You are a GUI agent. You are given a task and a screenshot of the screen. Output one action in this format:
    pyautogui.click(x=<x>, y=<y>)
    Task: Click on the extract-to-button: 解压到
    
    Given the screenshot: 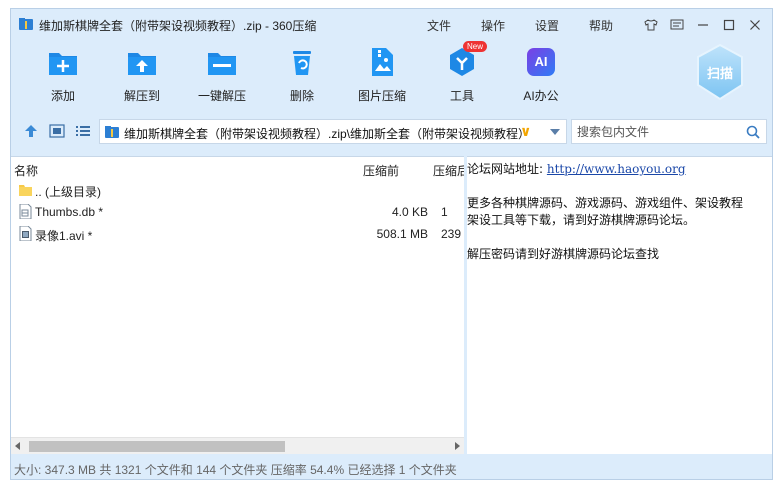 What is the action you would take?
    pyautogui.click(x=142, y=74)
    